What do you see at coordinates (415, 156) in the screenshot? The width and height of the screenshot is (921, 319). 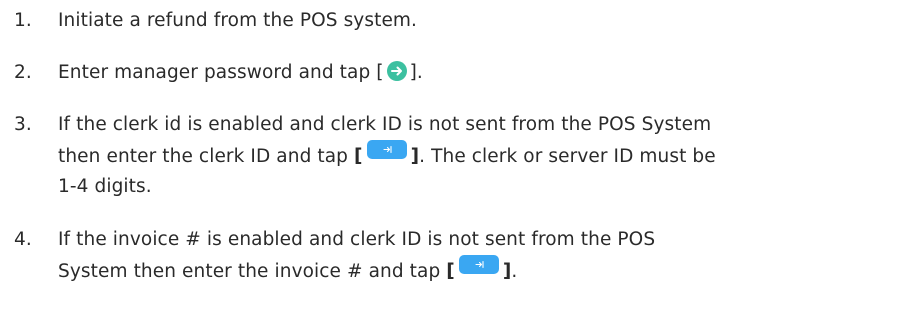 I see `bracket-close: ]` at bounding box center [415, 156].